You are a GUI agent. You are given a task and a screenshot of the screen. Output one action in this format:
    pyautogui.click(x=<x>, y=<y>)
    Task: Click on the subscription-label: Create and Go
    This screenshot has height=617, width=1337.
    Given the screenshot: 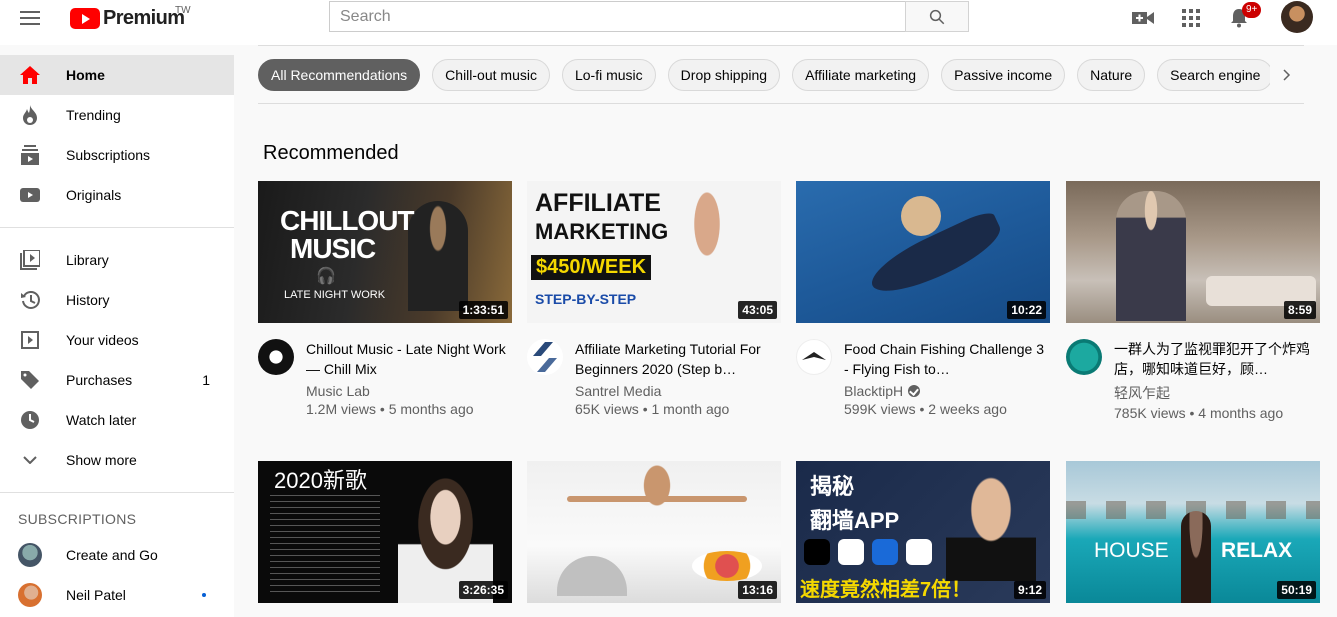 What is the action you would take?
    pyautogui.click(x=112, y=555)
    